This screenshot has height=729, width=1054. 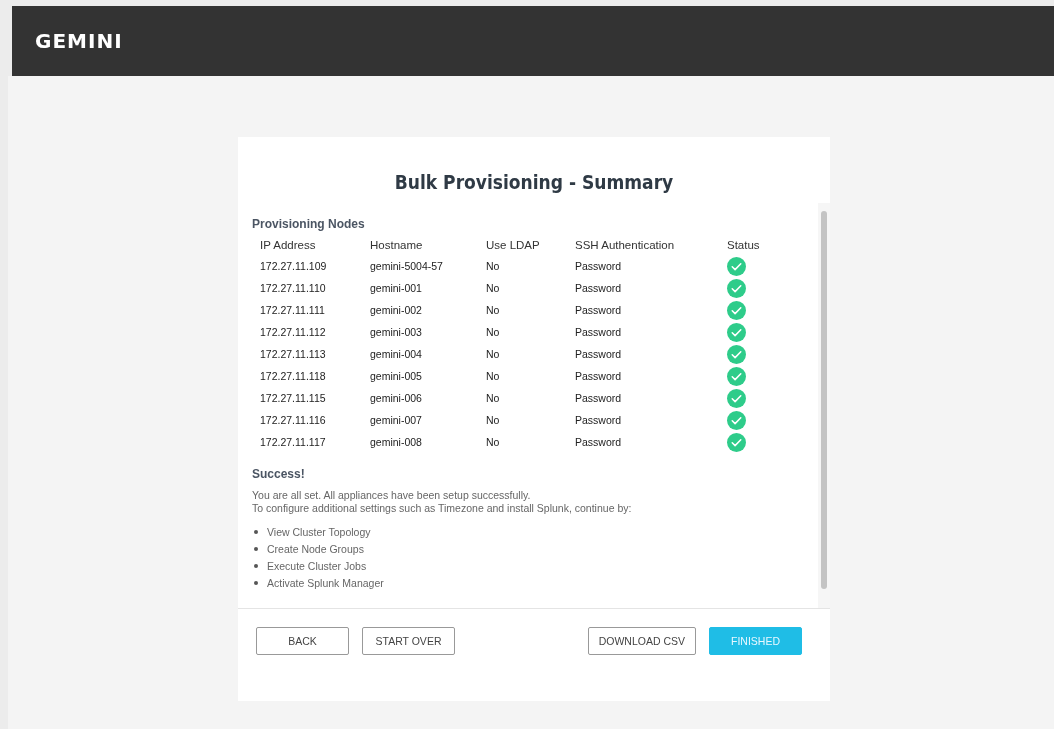 What do you see at coordinates (315, 247) in the screenshot?
I see `column-header: IP Address` at bounding box center [315, 247].